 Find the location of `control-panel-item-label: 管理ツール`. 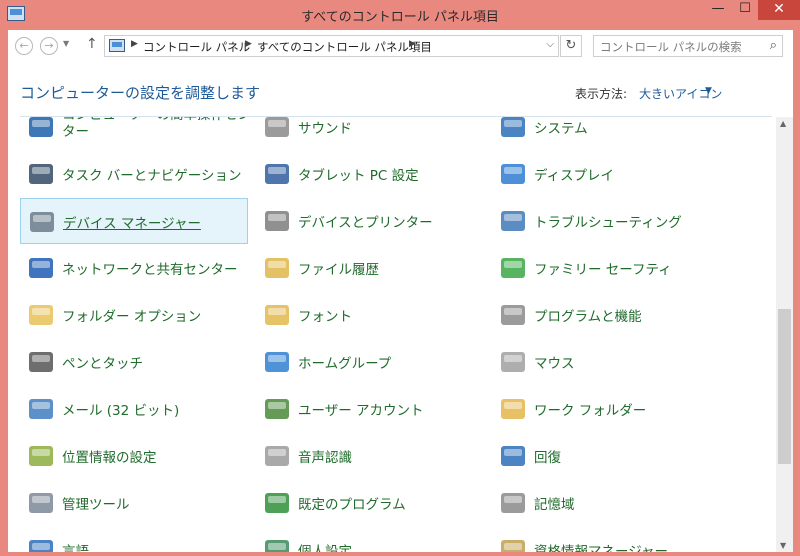

control-panel-item-label: 管理ツール is located at coordinates (96, 505).